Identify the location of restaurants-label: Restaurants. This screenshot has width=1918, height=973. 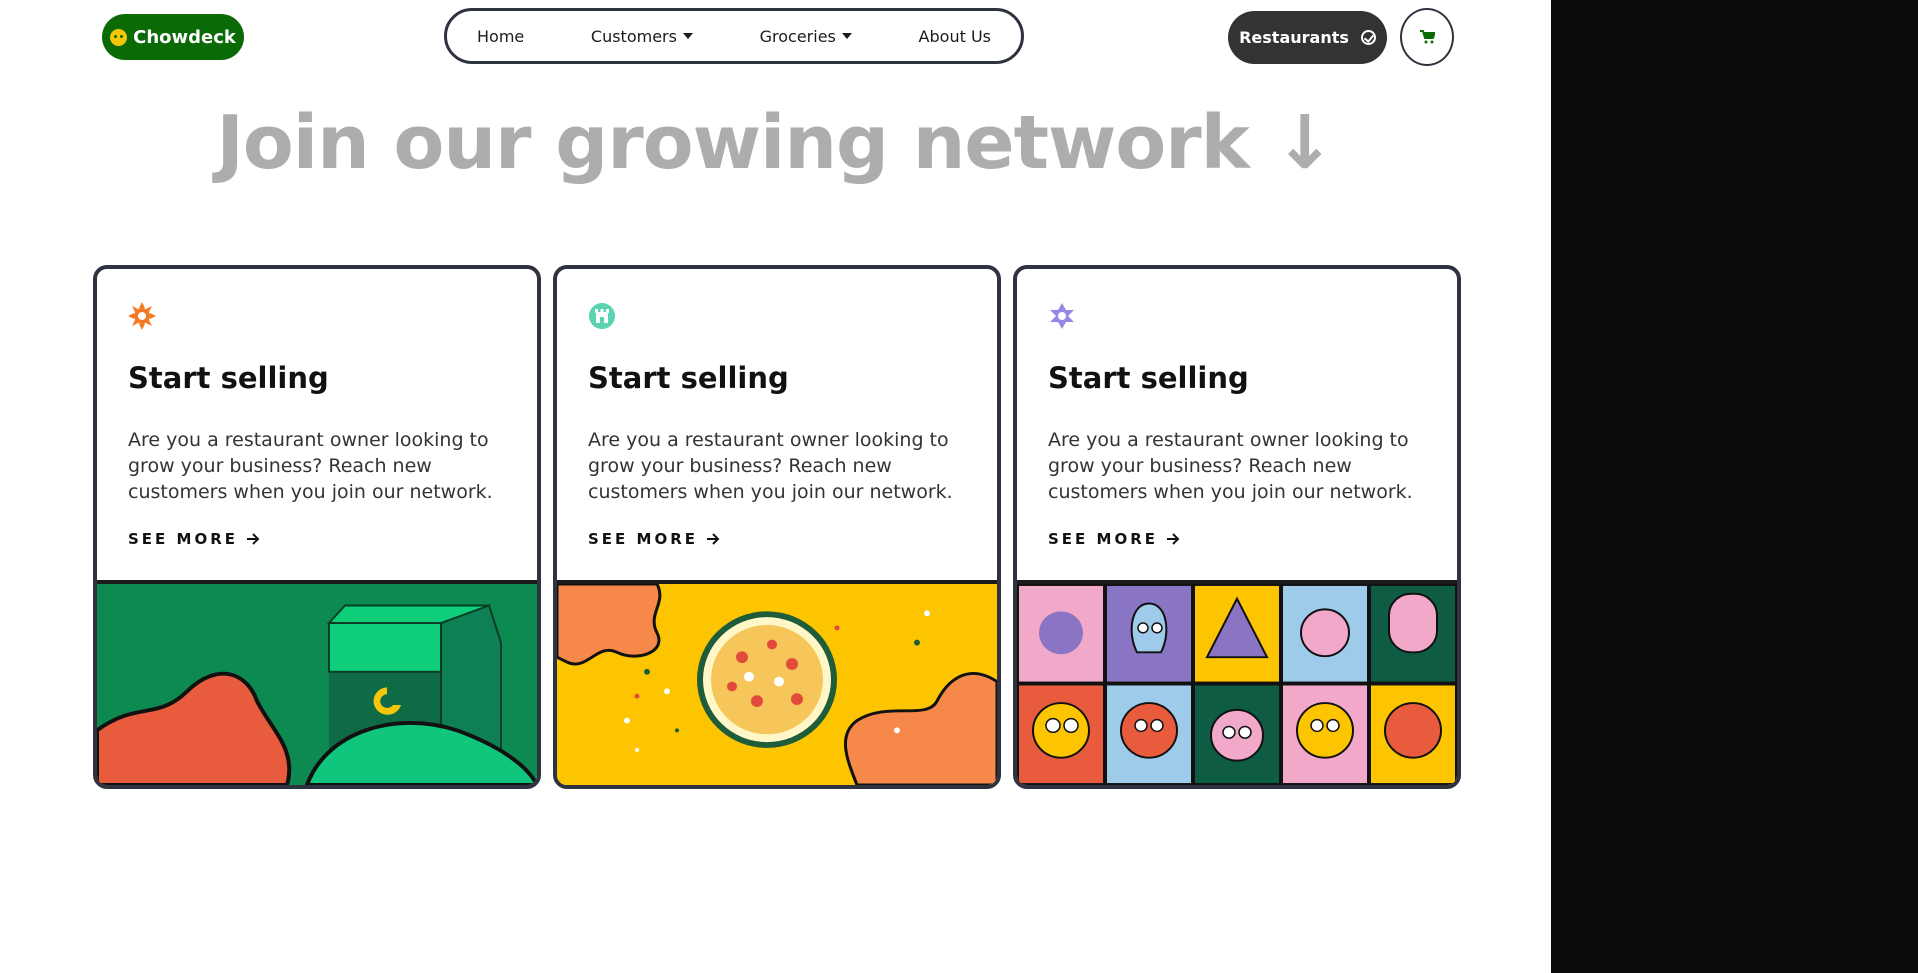
(1294, 37).